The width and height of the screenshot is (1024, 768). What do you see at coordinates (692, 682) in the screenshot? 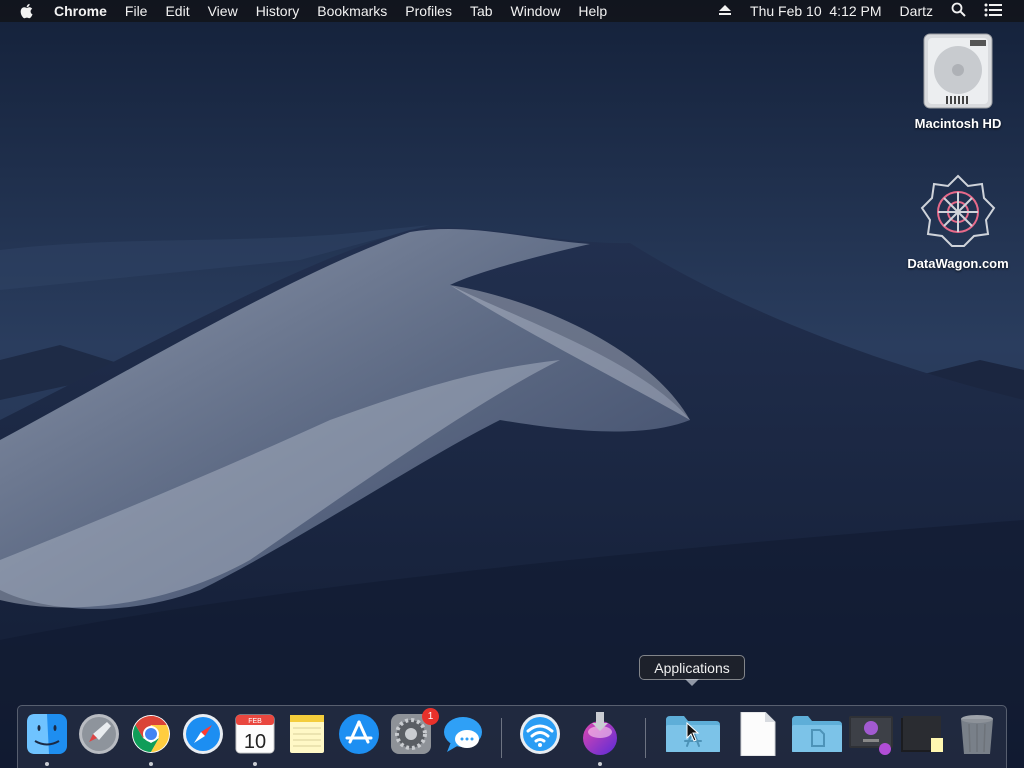
I see `dock-tooltip-arrow` at bounding box center [692, 682].